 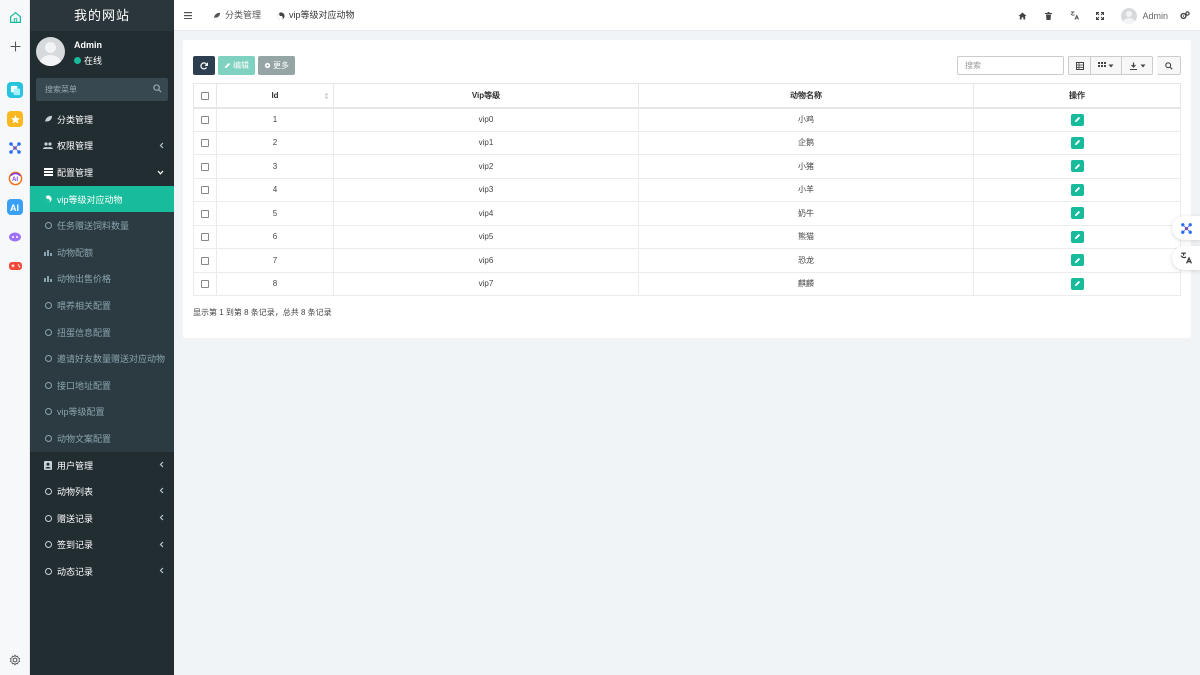 What do you see at coordinates (102, 279) in the screenshot?
I see `sidebar-item-animal-price: 动物出售价格` at bounding box center [102, 279].